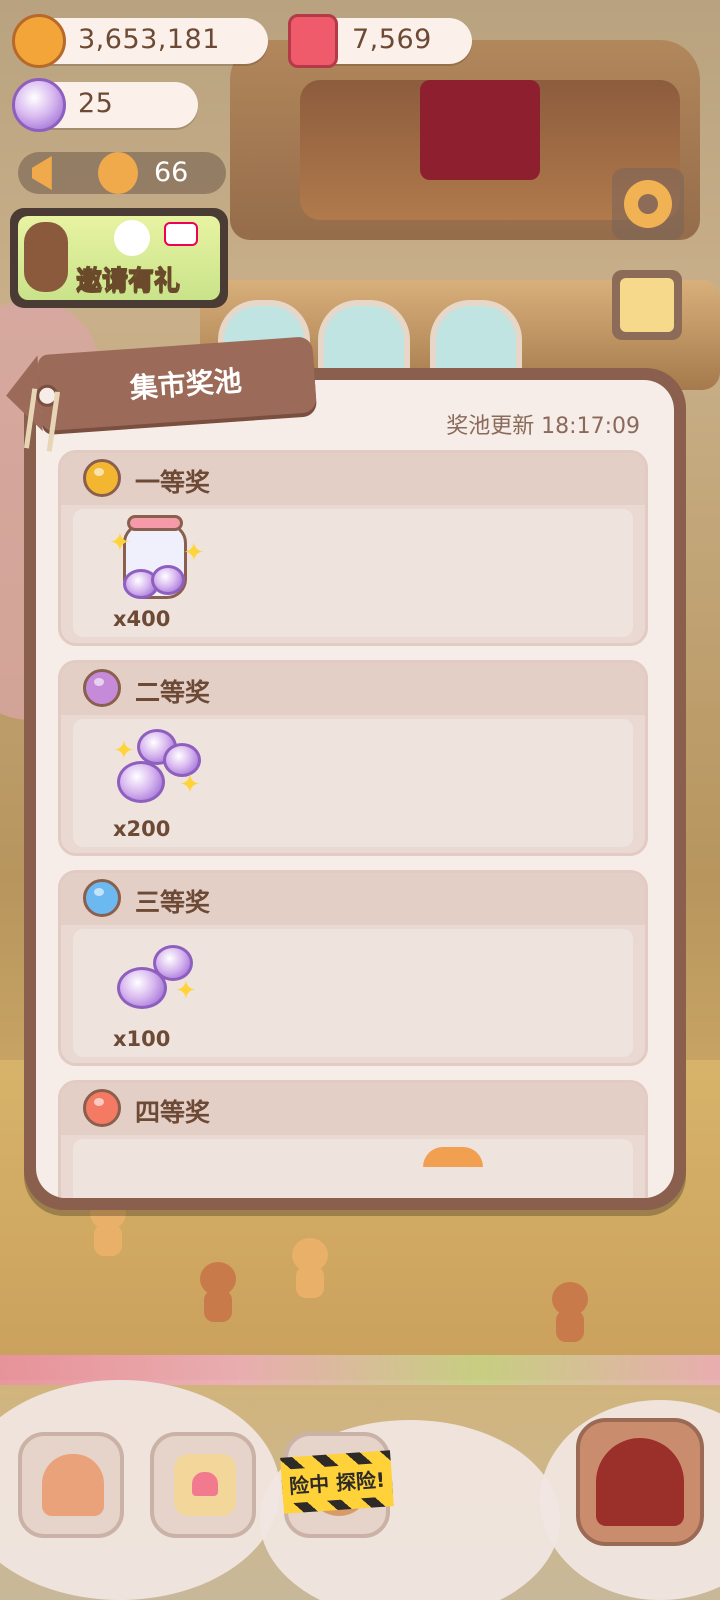  I want to click on prize-tier-3: 三等奖 ✦ x100, so click(353, 968).